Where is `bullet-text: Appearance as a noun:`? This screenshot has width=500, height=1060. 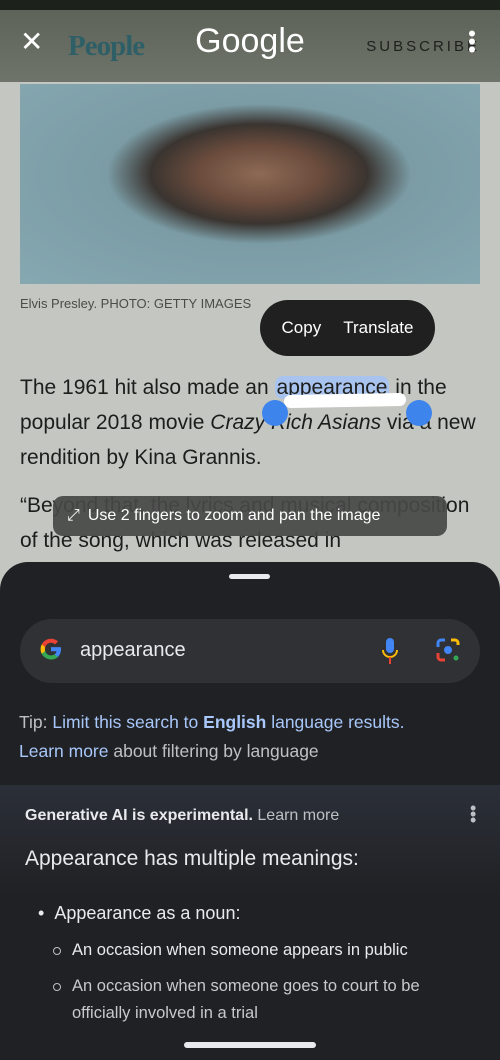 bullet-text: Appearance as a noun: is located at coordinates (147, 913).